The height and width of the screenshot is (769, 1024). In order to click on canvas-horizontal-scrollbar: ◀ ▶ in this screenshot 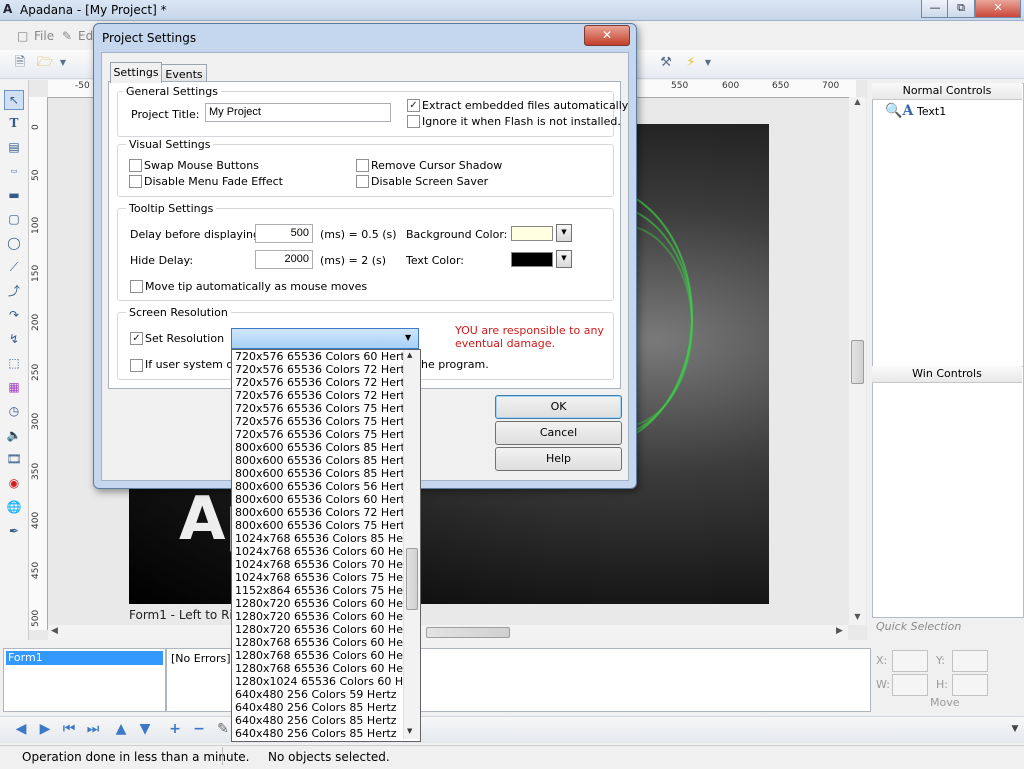, I will do `click(448, 632)`.